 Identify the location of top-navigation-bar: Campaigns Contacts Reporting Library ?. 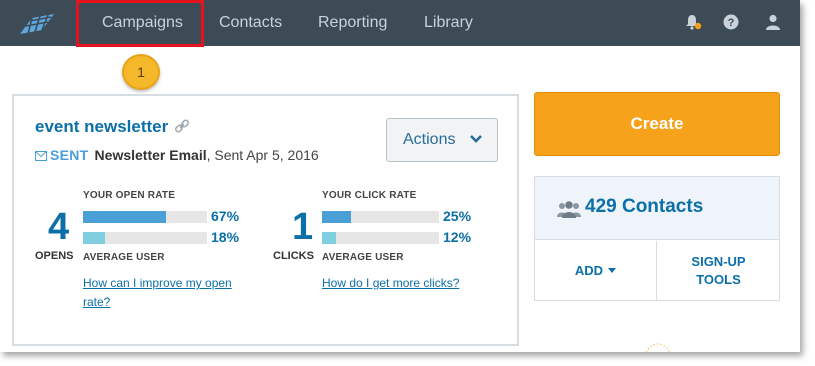
(400, 23).